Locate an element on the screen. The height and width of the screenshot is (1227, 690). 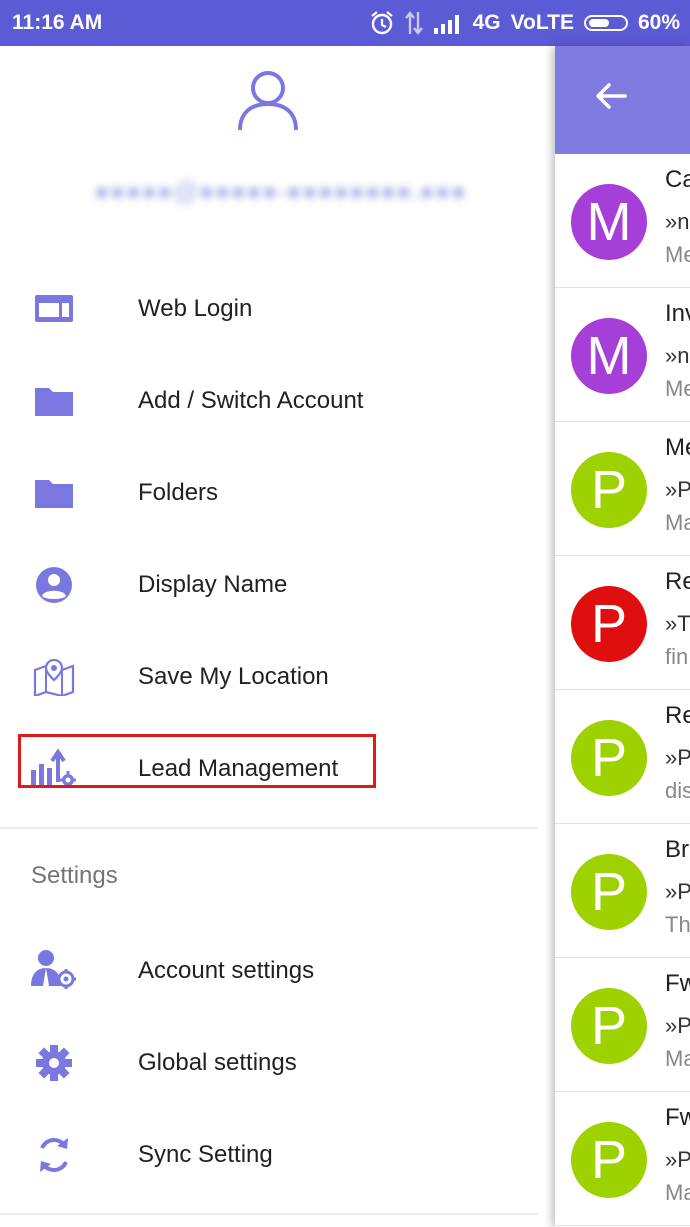
battery-icon is located at coordinates (605, 23).